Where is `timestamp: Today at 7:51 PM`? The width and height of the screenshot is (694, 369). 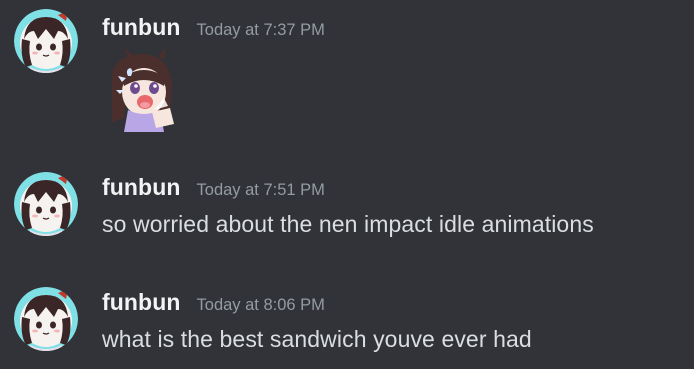 timestamp: Today at 7:51 PM is located at coordinates (261, 190).